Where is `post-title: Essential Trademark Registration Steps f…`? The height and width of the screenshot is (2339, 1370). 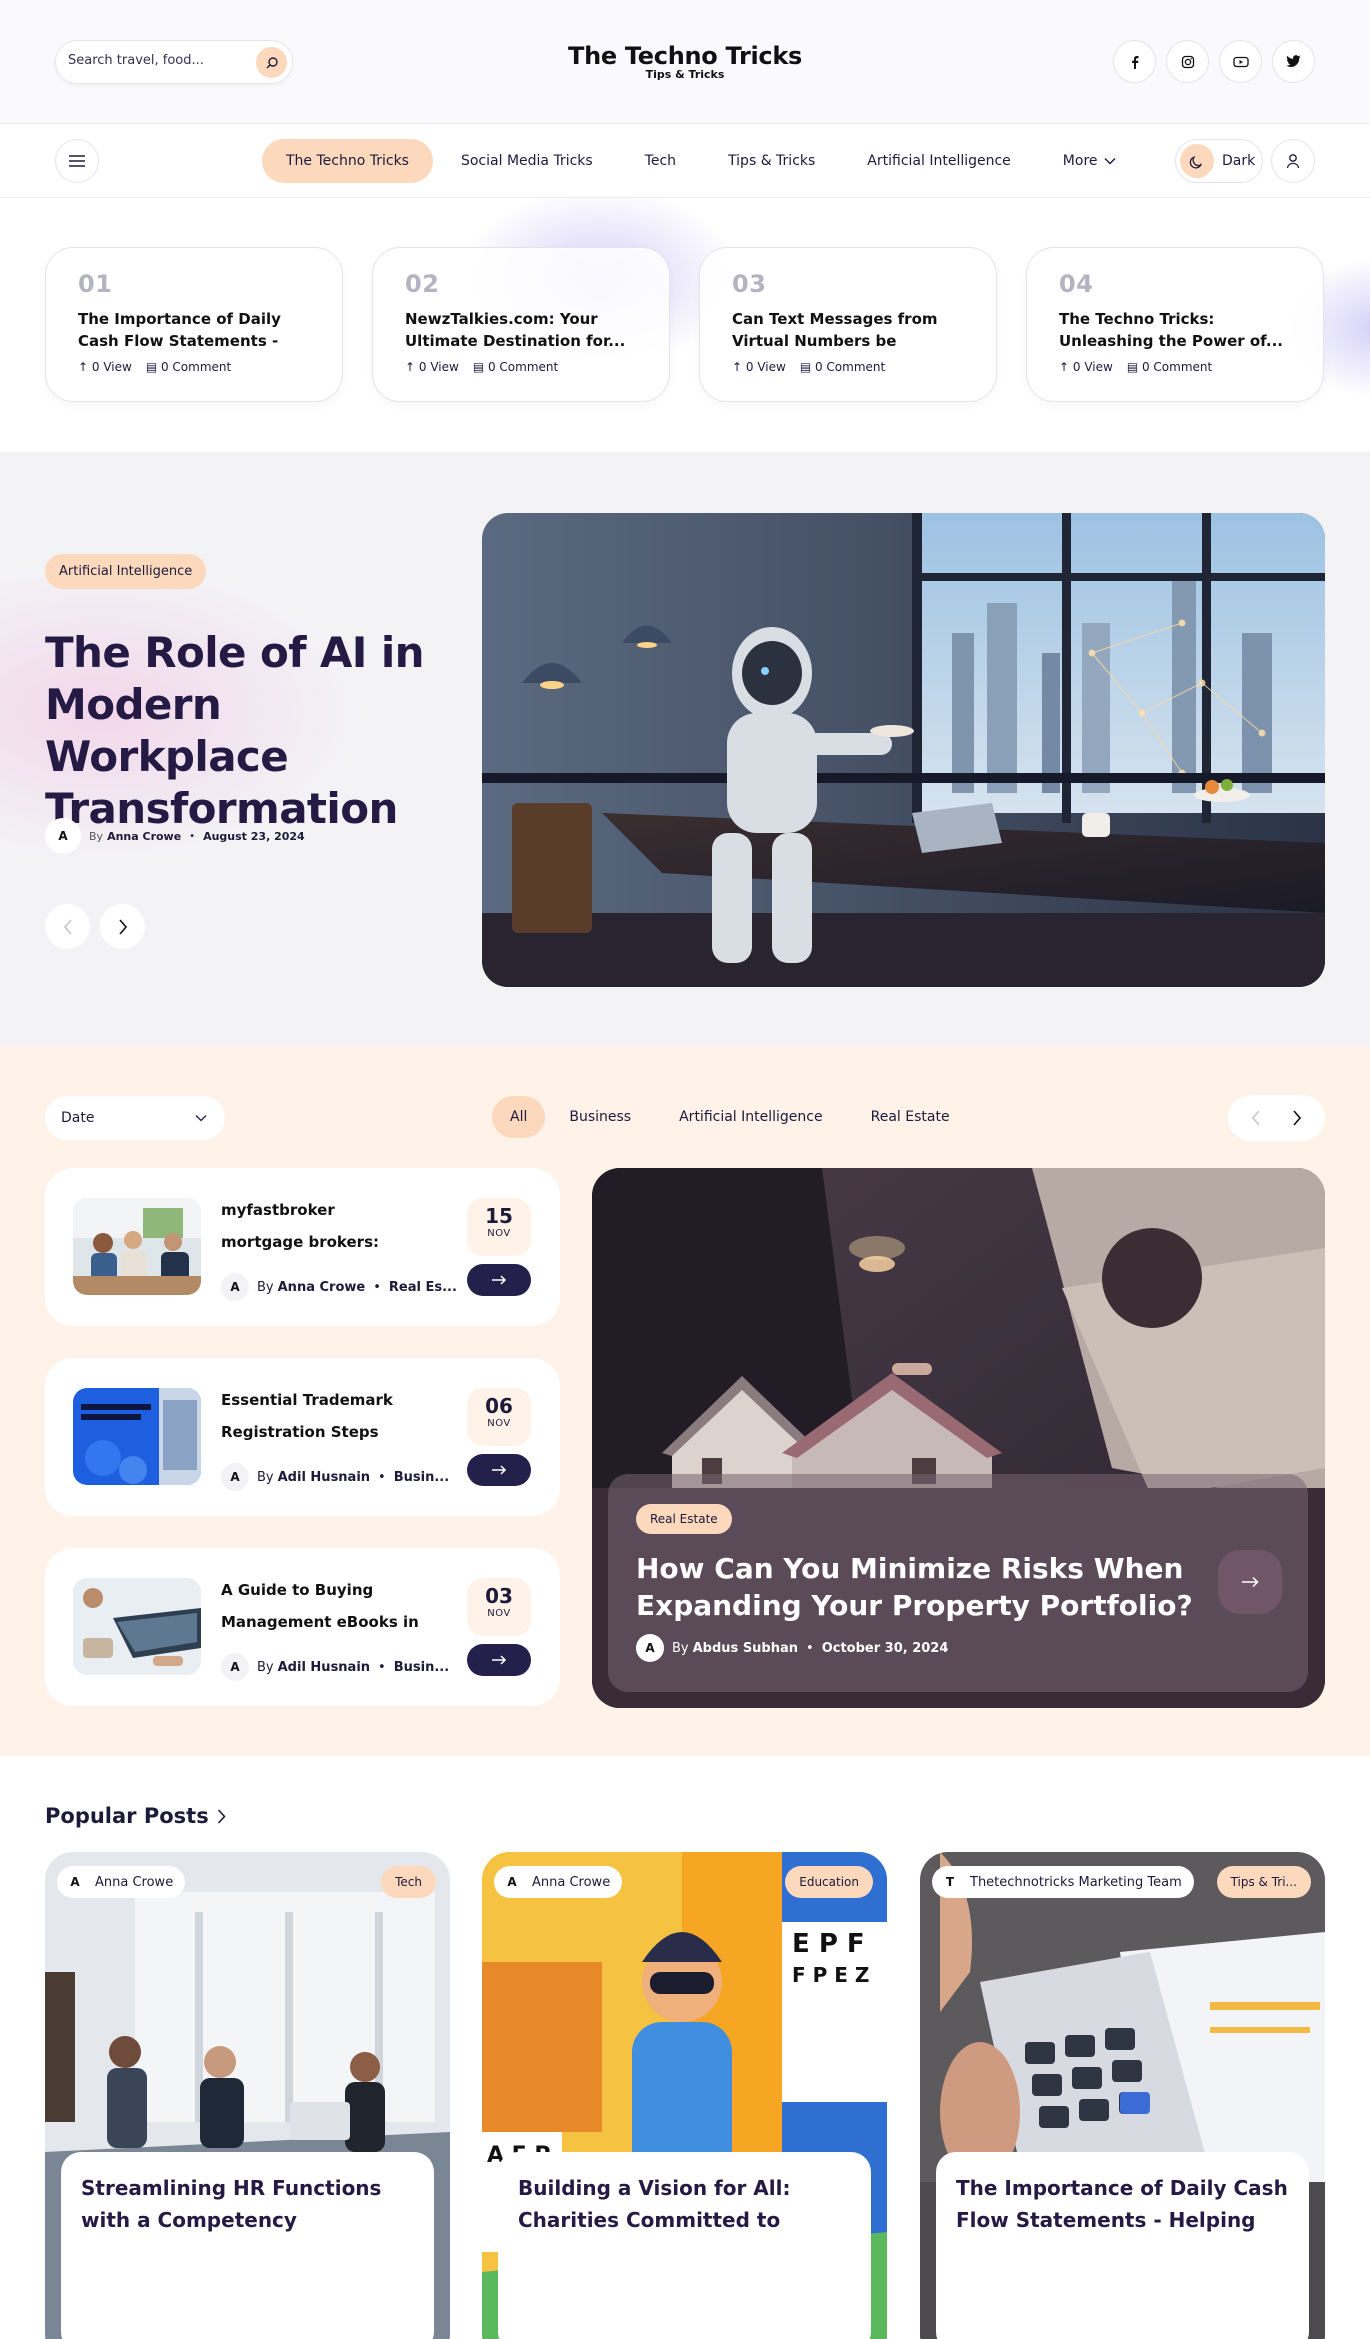 post-title: Essential Trademark Registration Steps f… is located at coordinates (321, 1416).